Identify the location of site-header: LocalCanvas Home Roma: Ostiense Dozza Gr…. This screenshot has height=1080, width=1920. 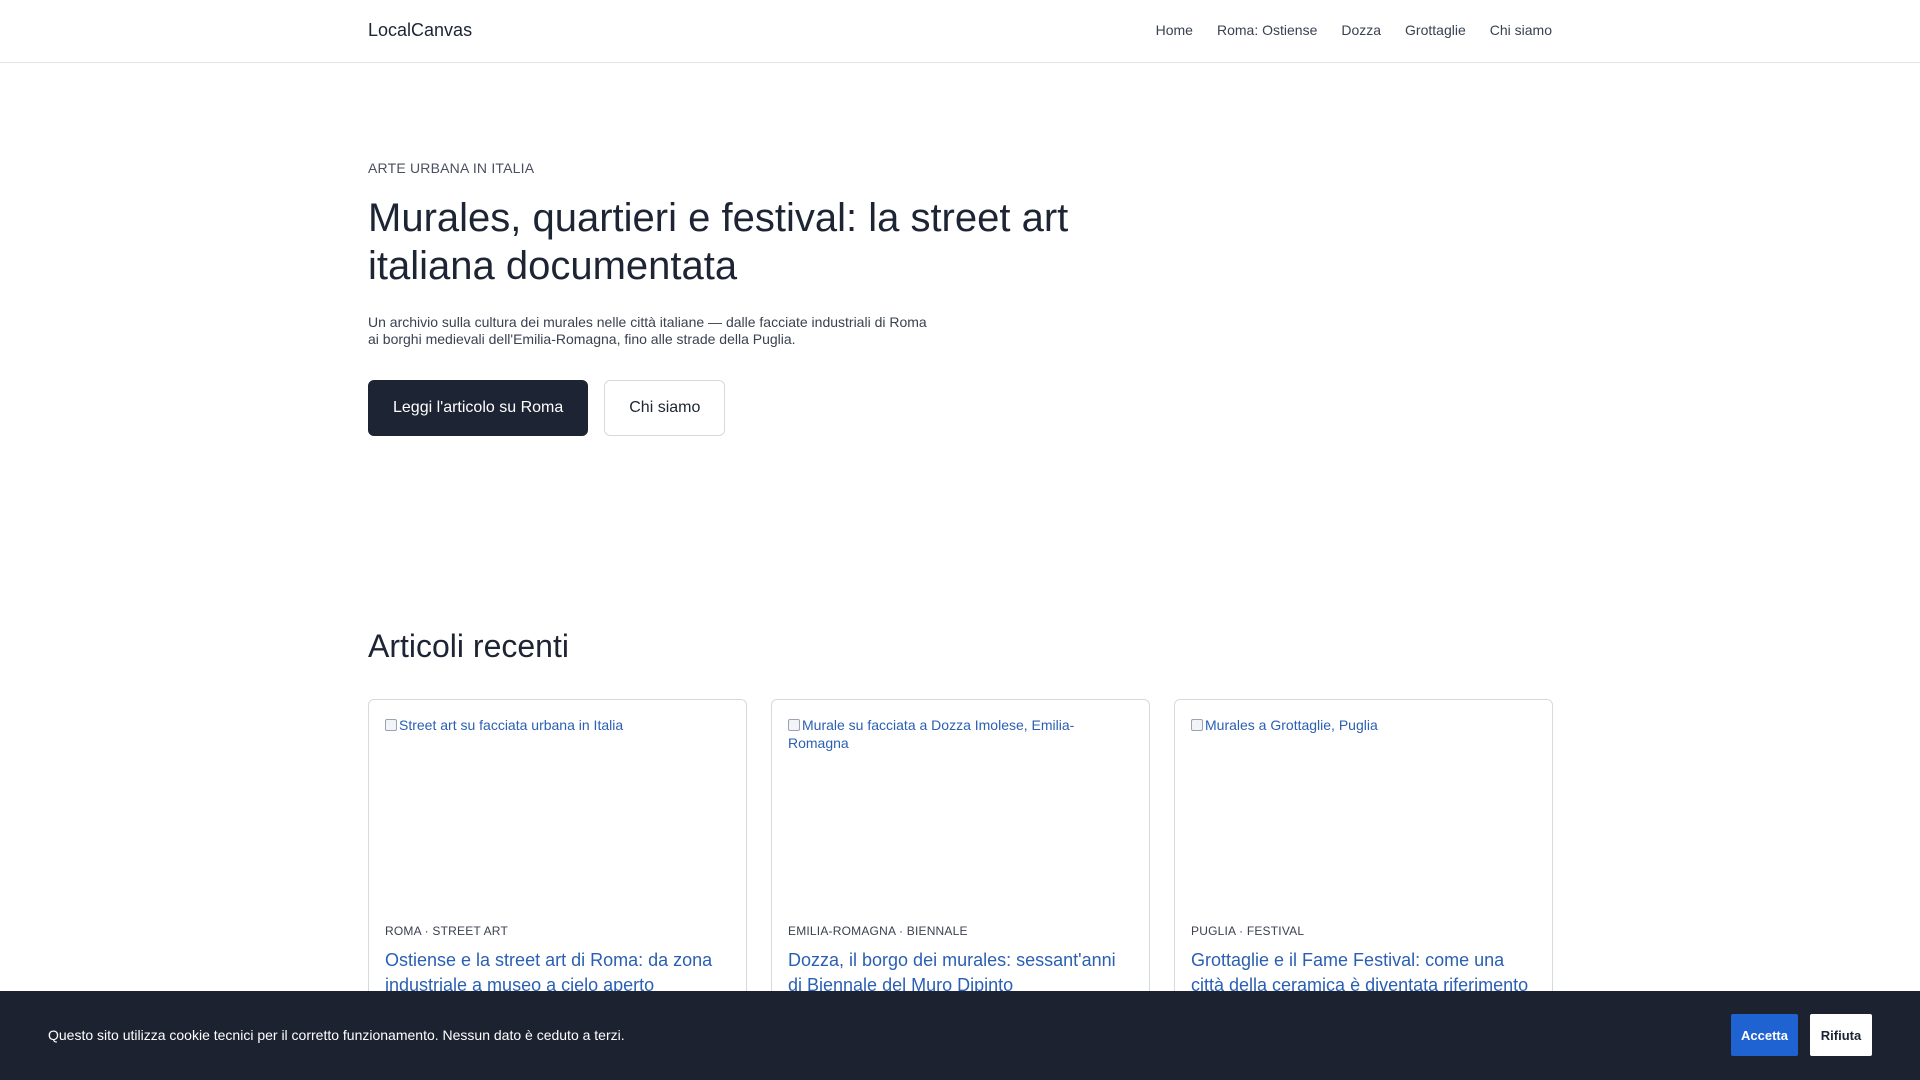
(960, 31).